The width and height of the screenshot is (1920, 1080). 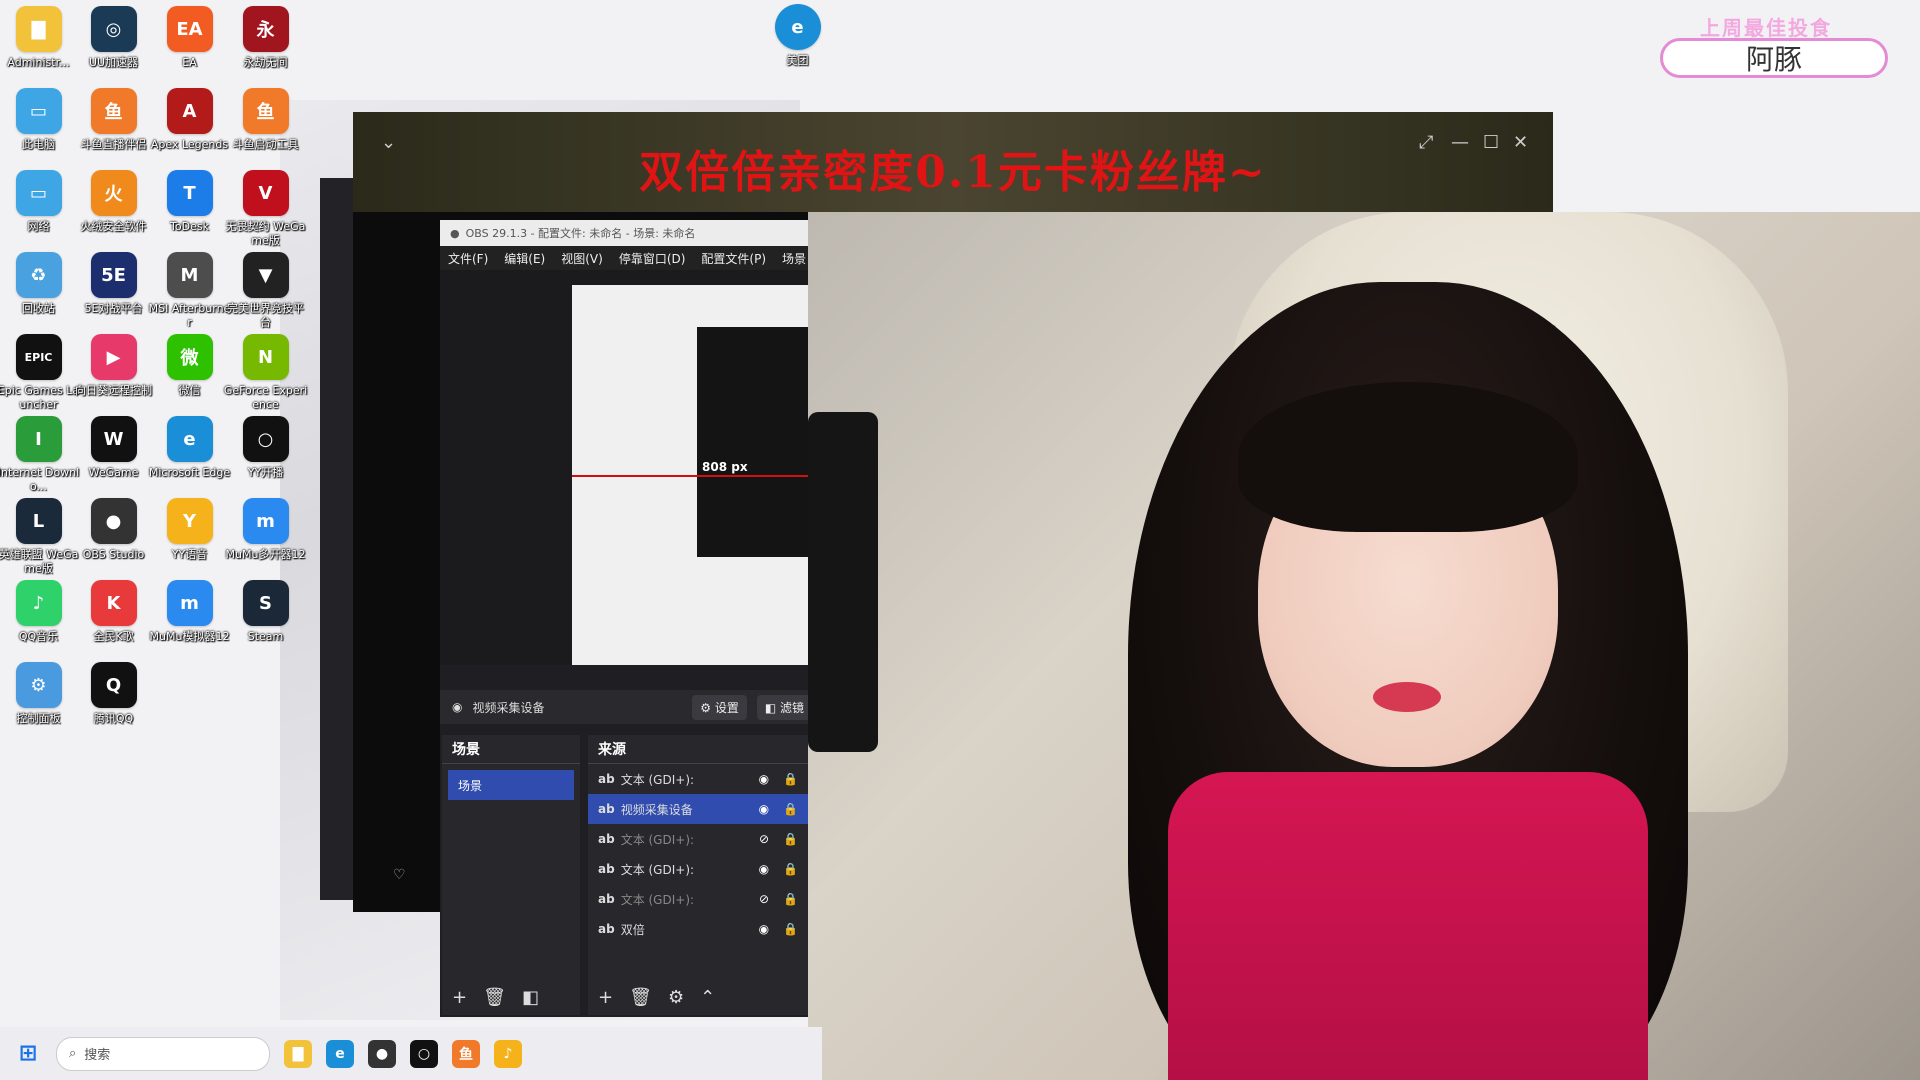 I want to click on filters-button: ◧ 滤镜, so click(x=784, y=707).